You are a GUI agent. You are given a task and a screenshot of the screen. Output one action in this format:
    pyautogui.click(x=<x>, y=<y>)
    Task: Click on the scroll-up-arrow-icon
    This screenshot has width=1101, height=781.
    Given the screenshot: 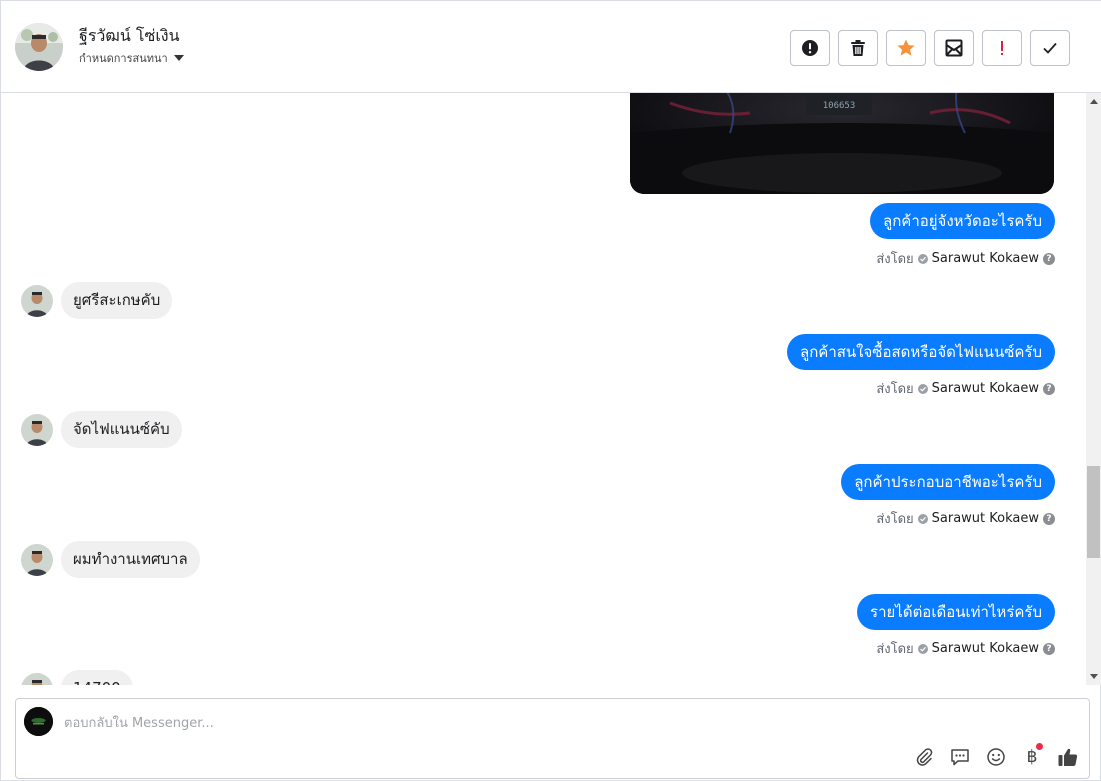 What is the action you would take?
    pyautogui.click(x=1094, y=101)
    